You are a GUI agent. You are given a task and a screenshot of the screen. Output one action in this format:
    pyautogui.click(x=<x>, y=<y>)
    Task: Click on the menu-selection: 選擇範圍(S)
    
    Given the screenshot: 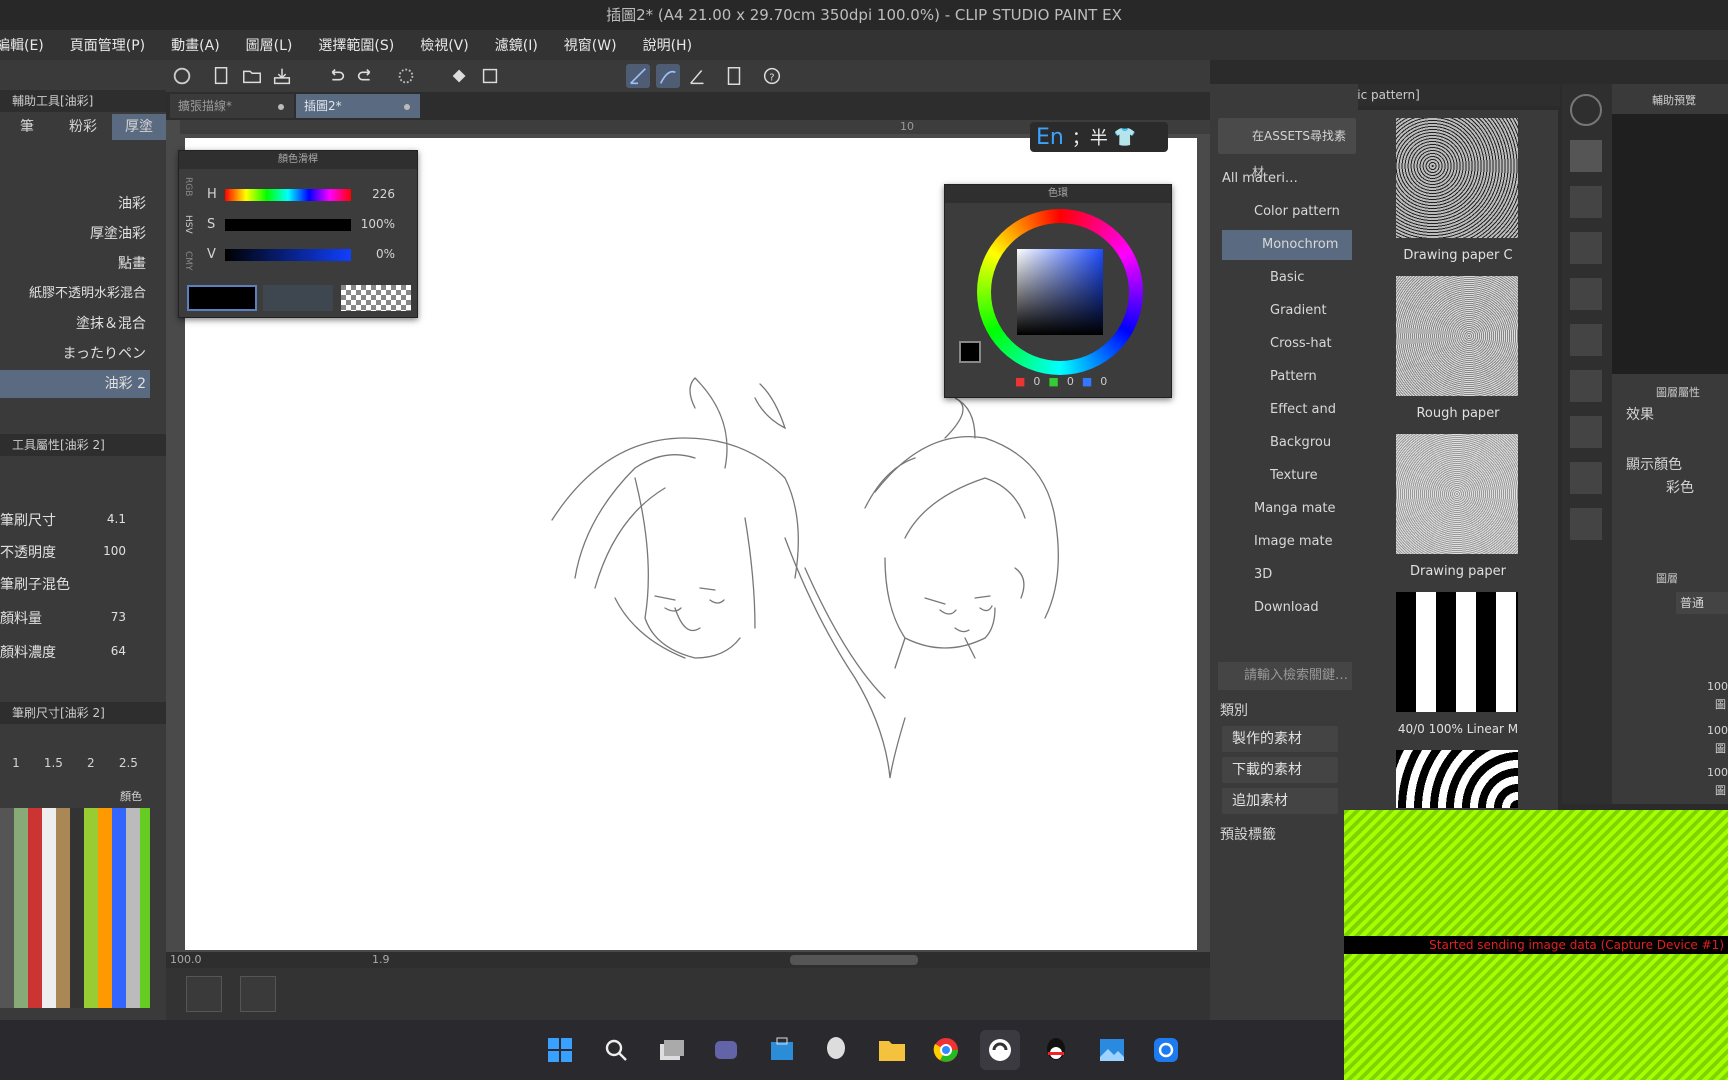 What is the action you would take?
    pyautogui.click(x=356, y=45)
    